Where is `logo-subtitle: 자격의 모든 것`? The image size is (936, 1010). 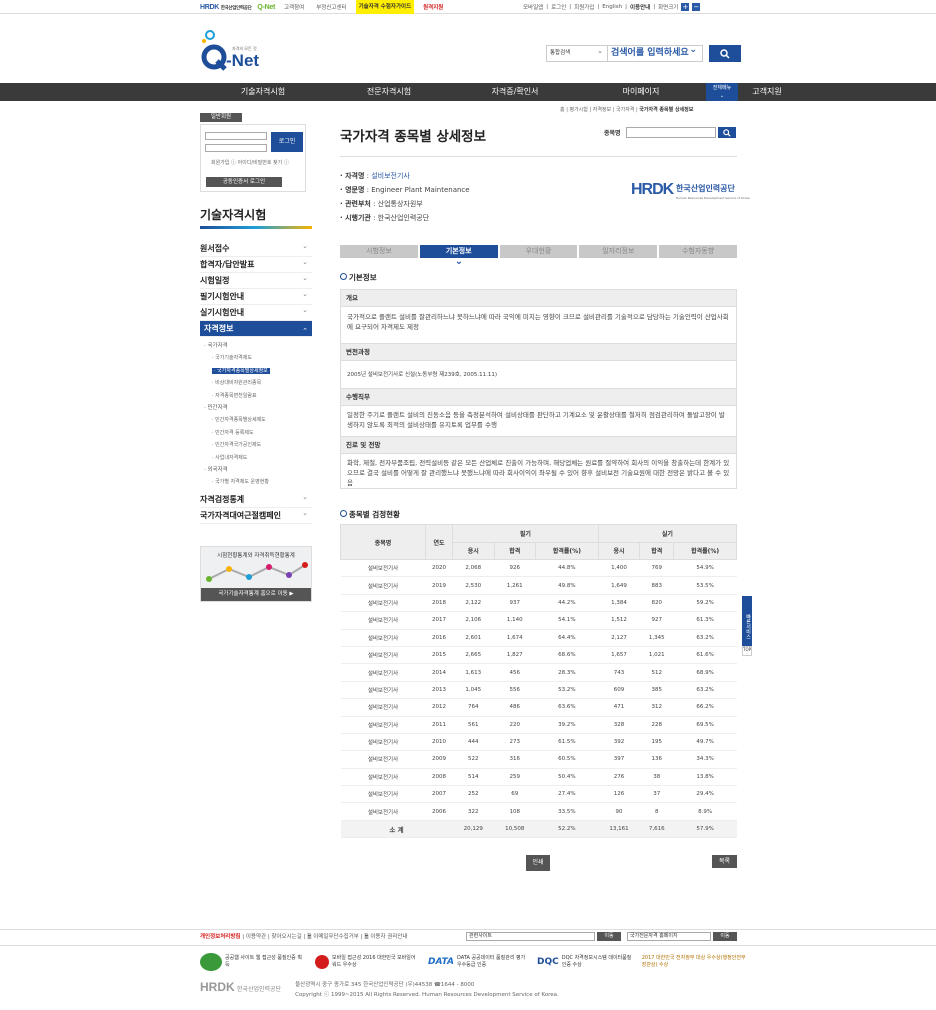
logo-subtitle: 자격의 모든 것 is located at coordinates (244, 48).